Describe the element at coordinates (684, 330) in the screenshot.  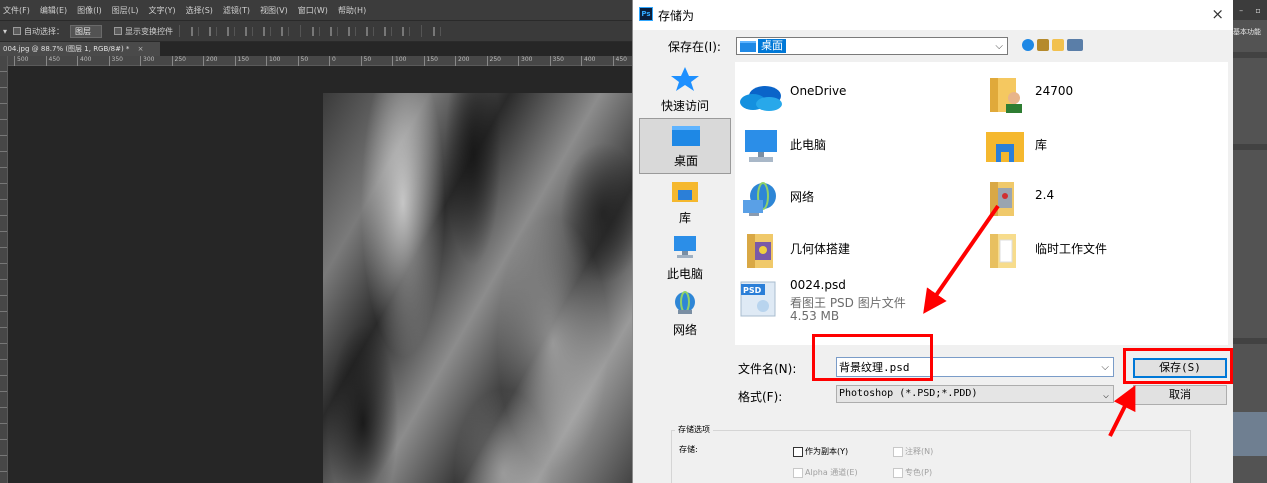
I see `place-label: 网络` at that location.